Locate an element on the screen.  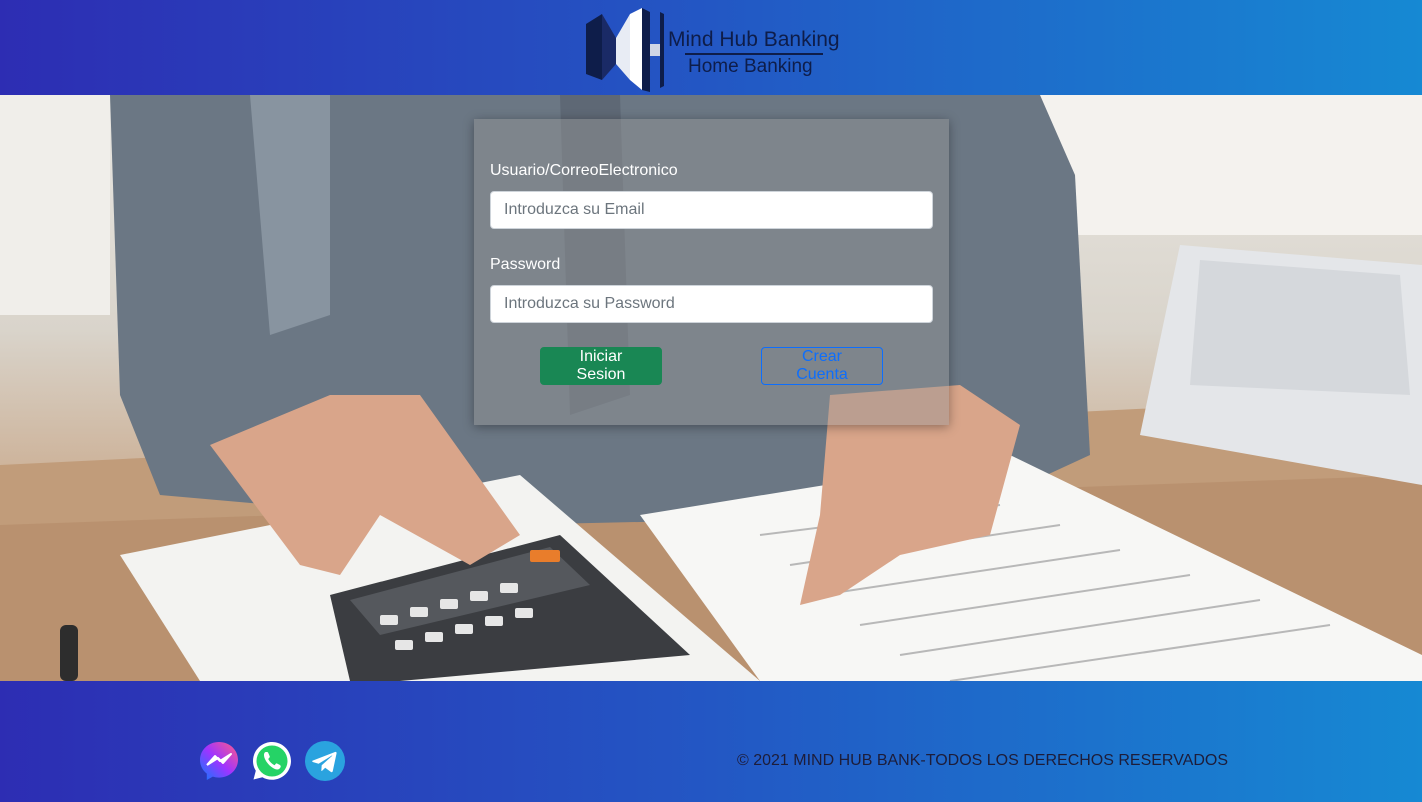
brand-logo: Mind Hub Banking Home Banking is located at coordinates (713, 49).